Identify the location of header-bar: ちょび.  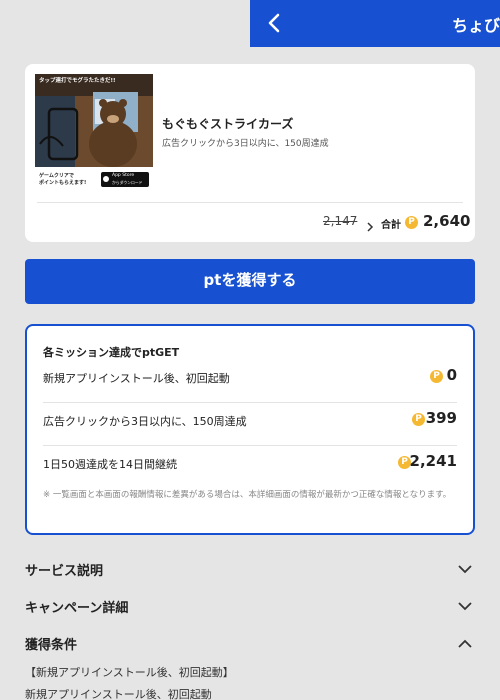
(375, 23).